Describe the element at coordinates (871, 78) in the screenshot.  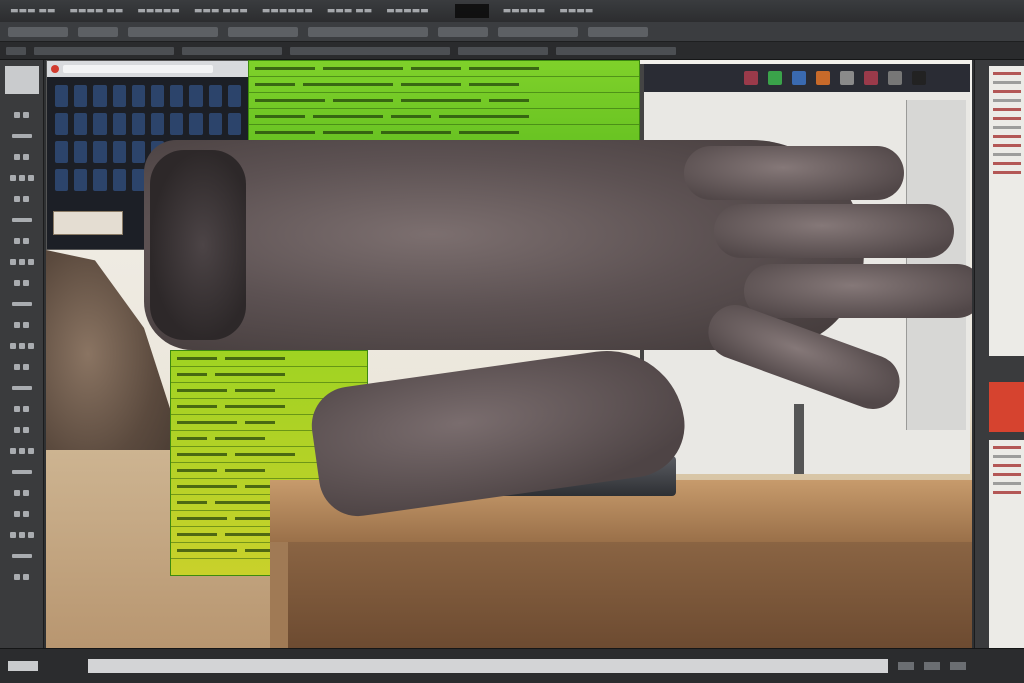
I see `app-red-icon` at that location.